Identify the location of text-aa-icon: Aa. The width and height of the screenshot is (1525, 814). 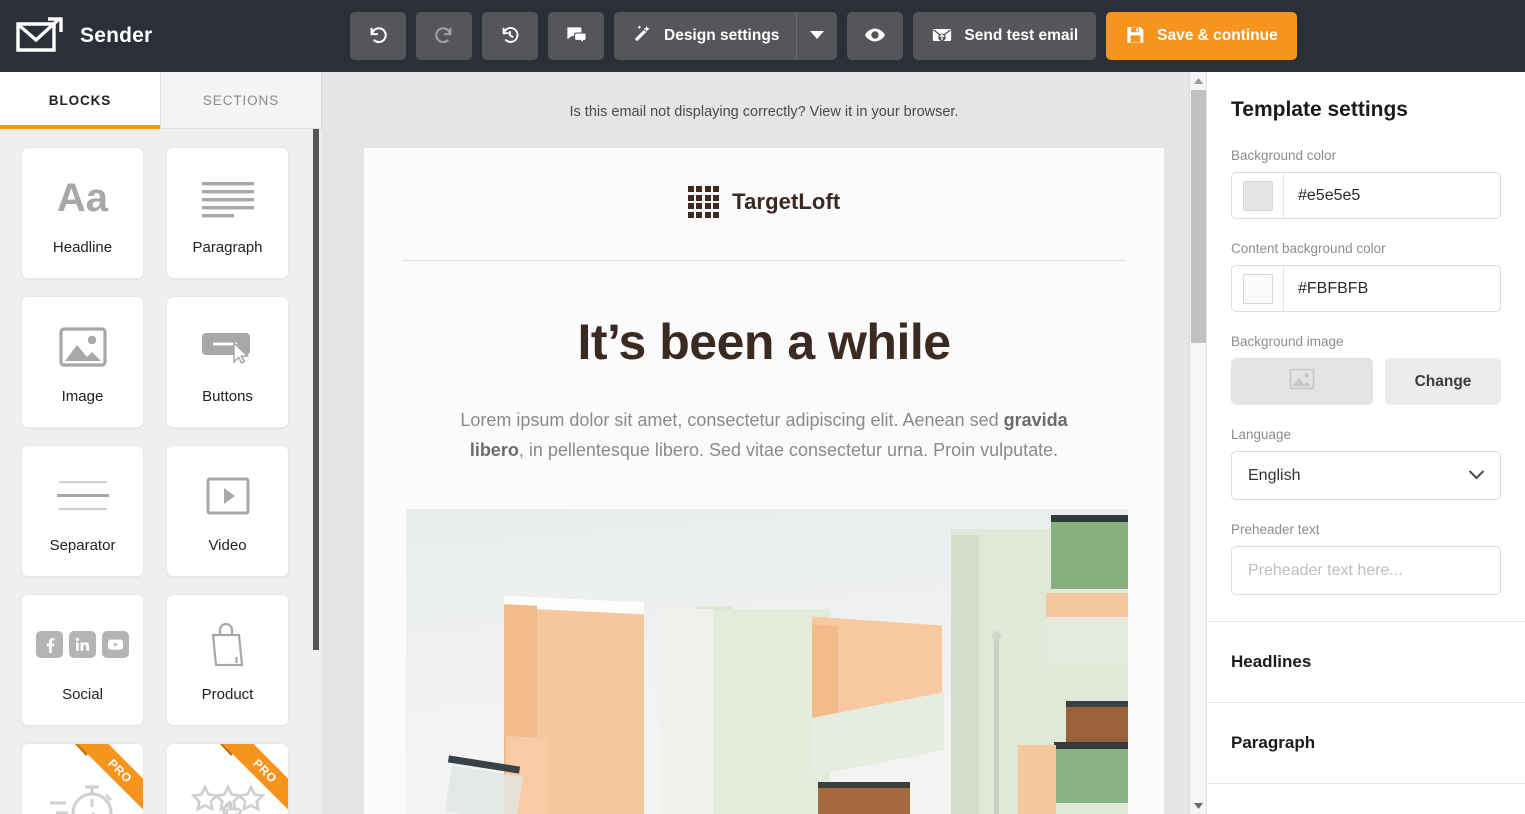
(82, 197).